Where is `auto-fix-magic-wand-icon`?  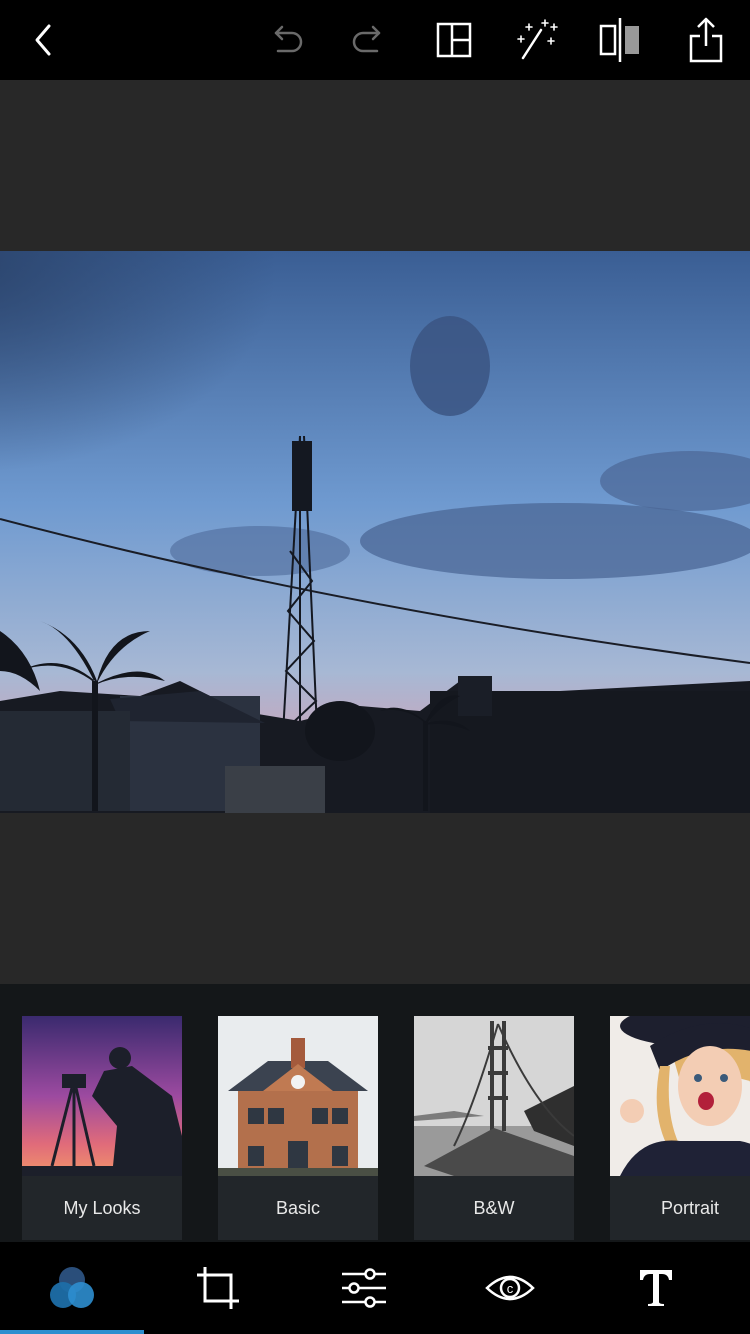 auto-fix-magic-wand-icon is located at coordinates (537, 40).